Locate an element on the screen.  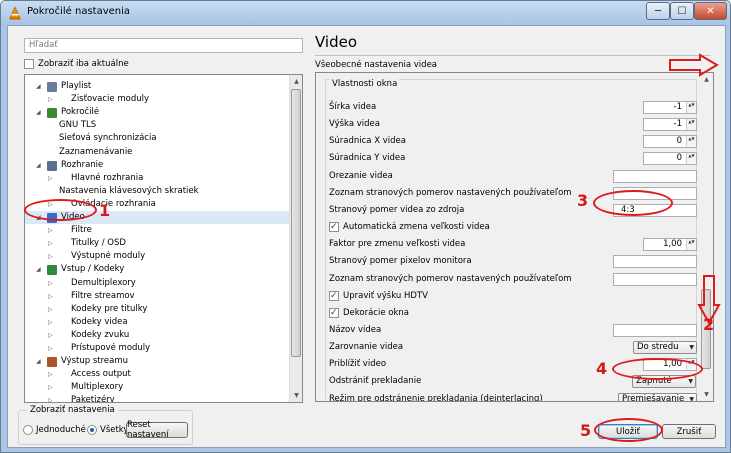
arrow-right-icon is located at coordinates (694, 65).